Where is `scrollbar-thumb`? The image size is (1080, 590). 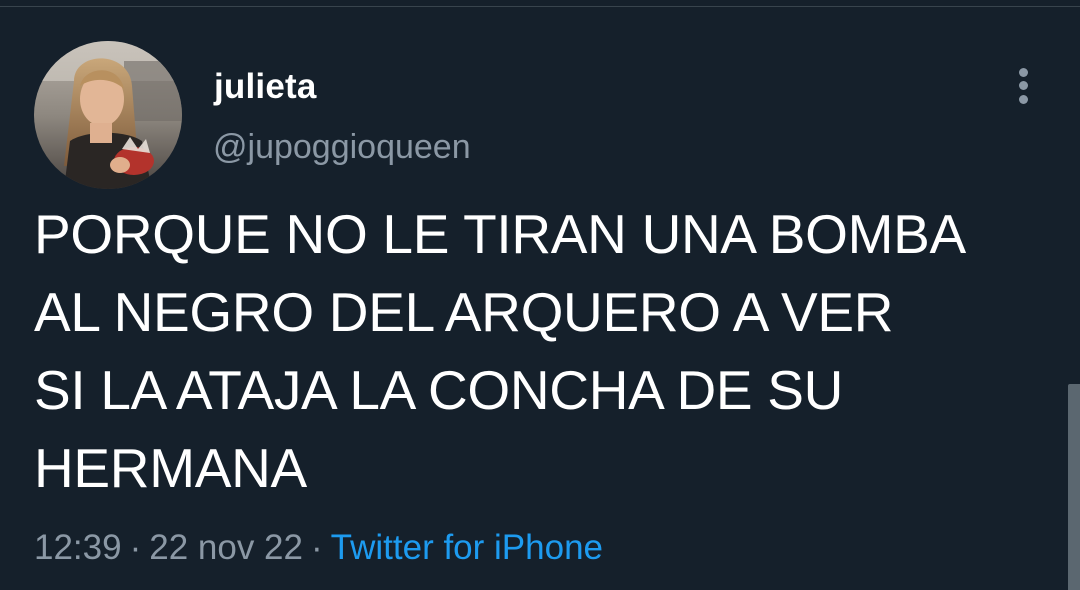 scrollbar-thumb is located at coordinates (1074, 487).